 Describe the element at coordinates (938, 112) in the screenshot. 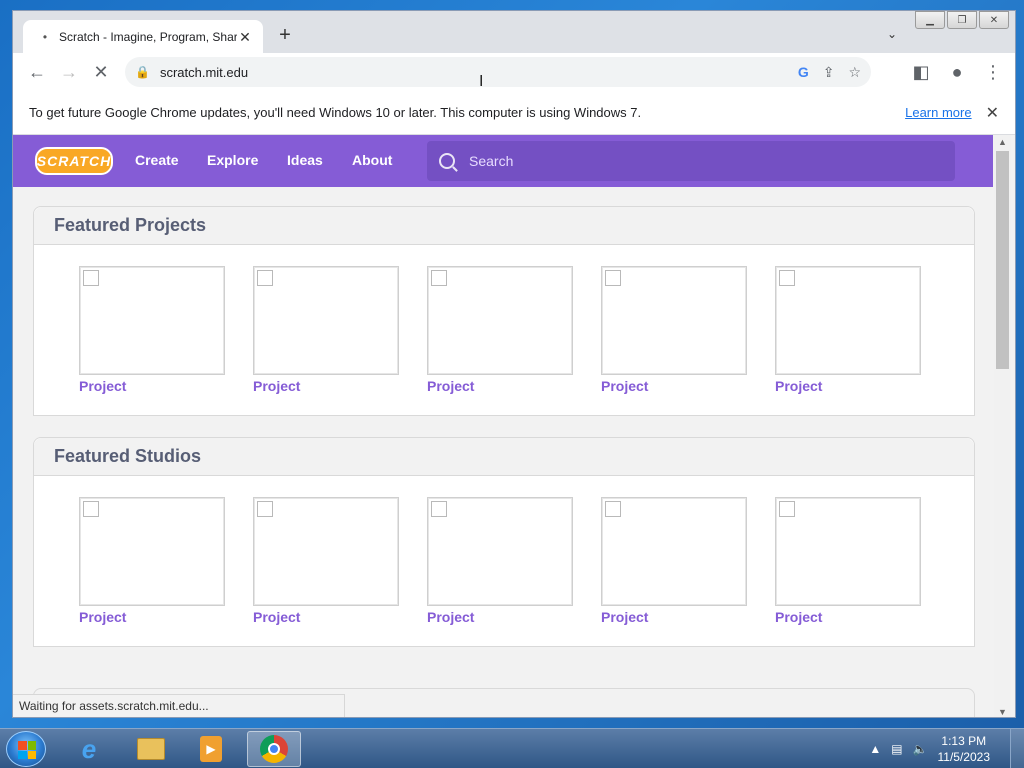

I see `learn-more-link: Learn more` at that location.